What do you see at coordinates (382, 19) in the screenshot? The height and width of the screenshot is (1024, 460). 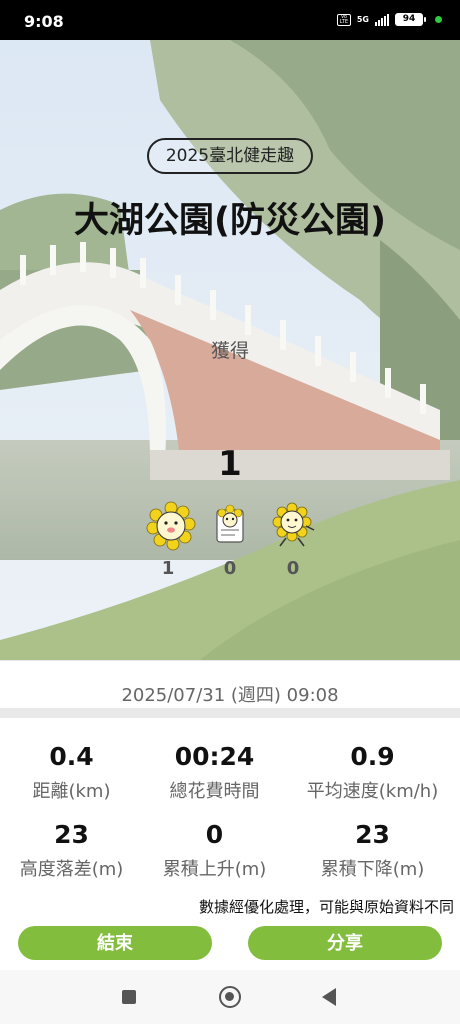 I see `signal-icon` at bounding box center [382, 19].